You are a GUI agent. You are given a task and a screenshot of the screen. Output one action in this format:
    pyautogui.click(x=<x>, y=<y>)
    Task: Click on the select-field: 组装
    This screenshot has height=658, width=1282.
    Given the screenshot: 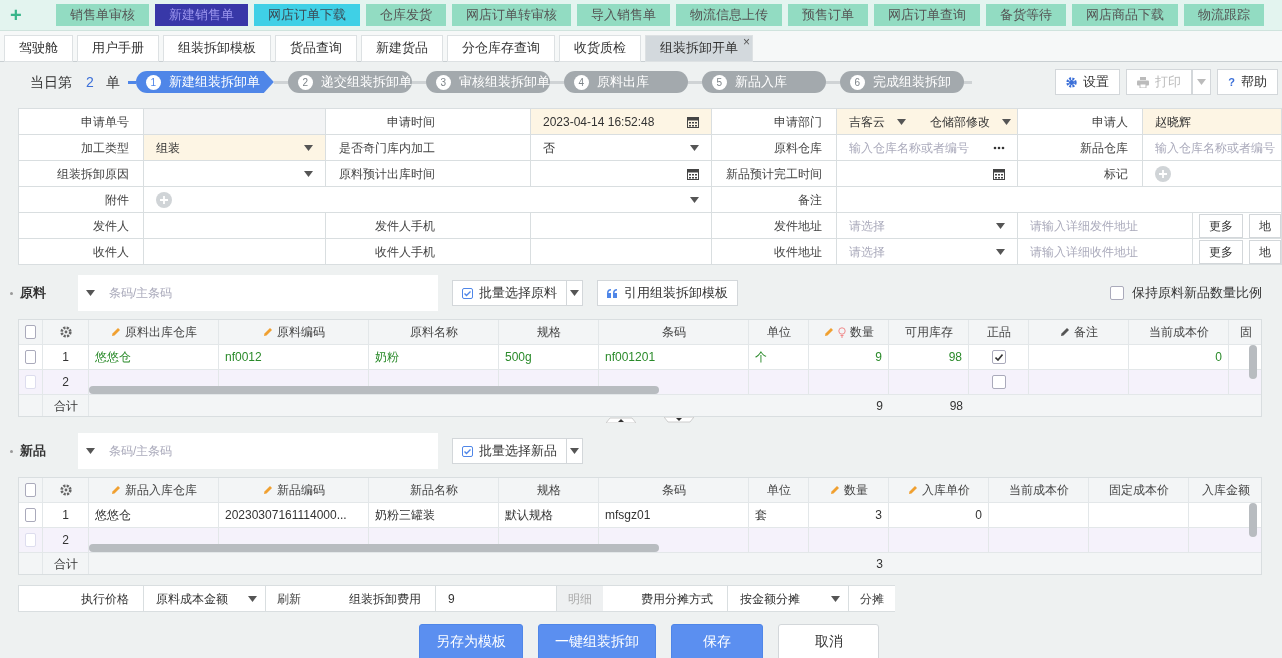 What is the action you would take?
    pyautogui.click(x=235, y=148)
    